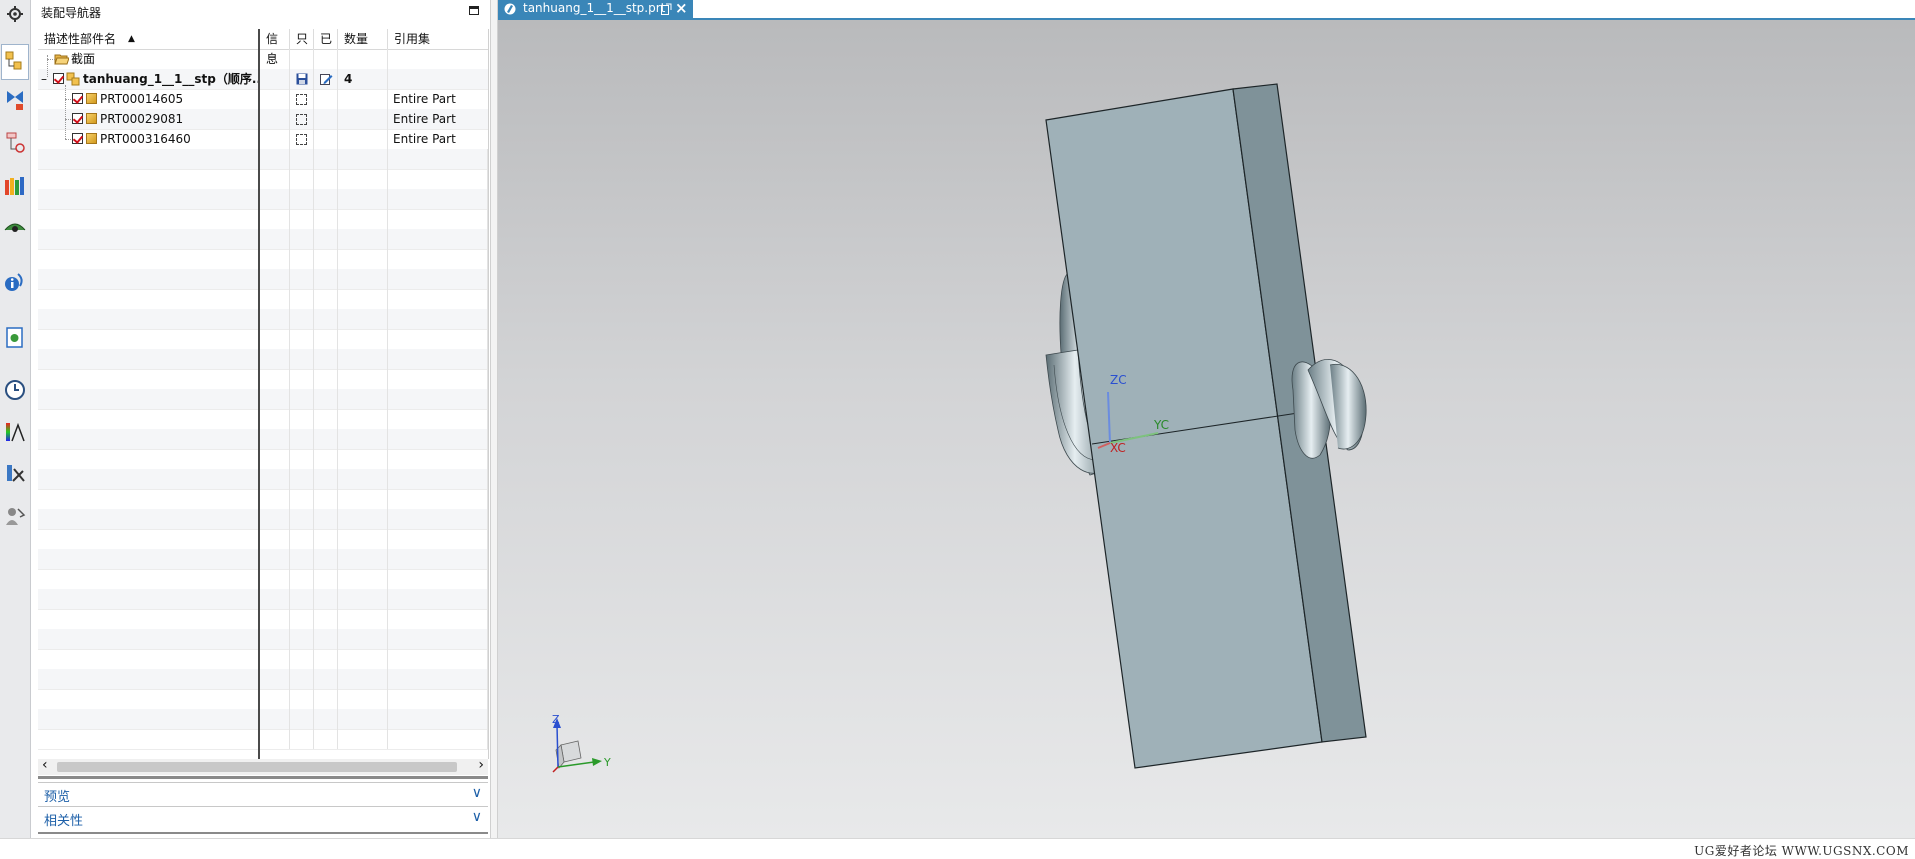  What do you see at coordinates (263, 99) in the screenshot?
I see `table-row: PRT00014605 Entire Part` at bounding box center [263, 99].